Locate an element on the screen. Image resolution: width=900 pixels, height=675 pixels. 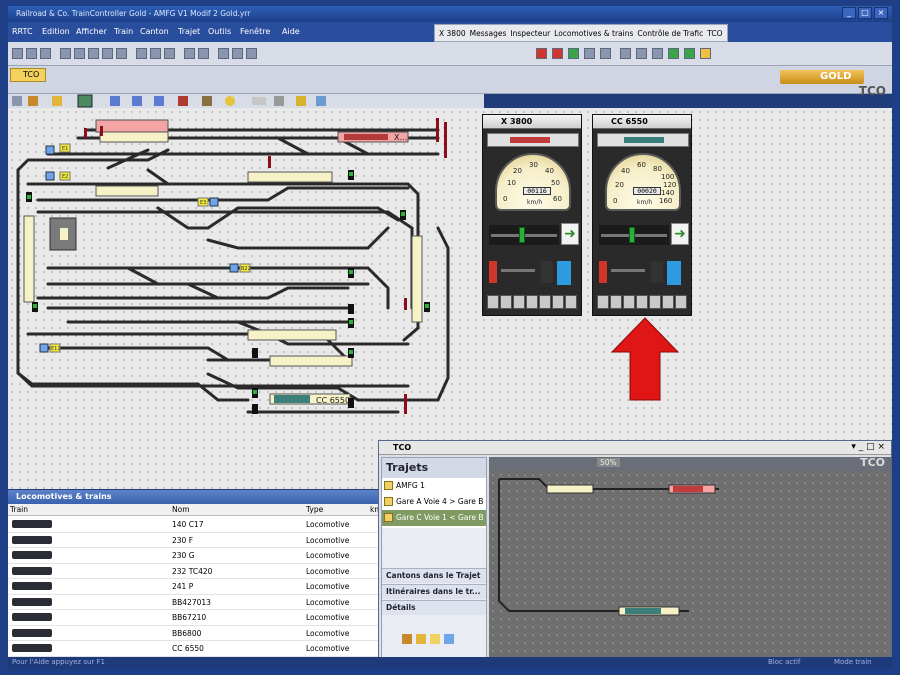
stop-icon is located at coordinates (541, 53).